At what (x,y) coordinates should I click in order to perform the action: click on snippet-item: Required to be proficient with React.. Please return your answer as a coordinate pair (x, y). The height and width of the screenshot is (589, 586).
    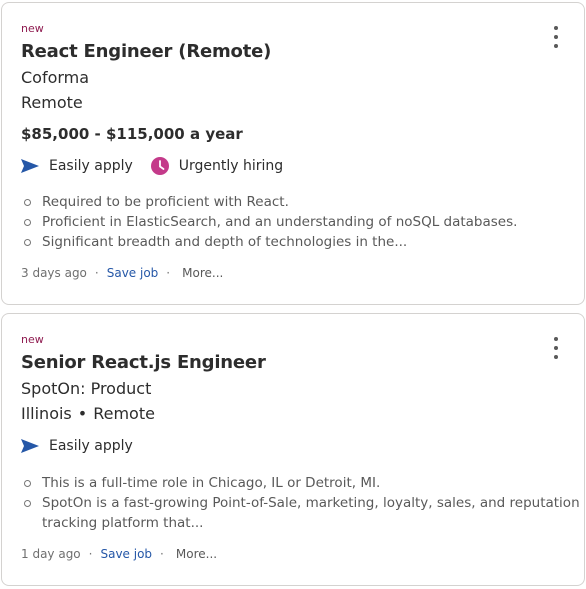
    Looking at the image, I should click on (269, 202).